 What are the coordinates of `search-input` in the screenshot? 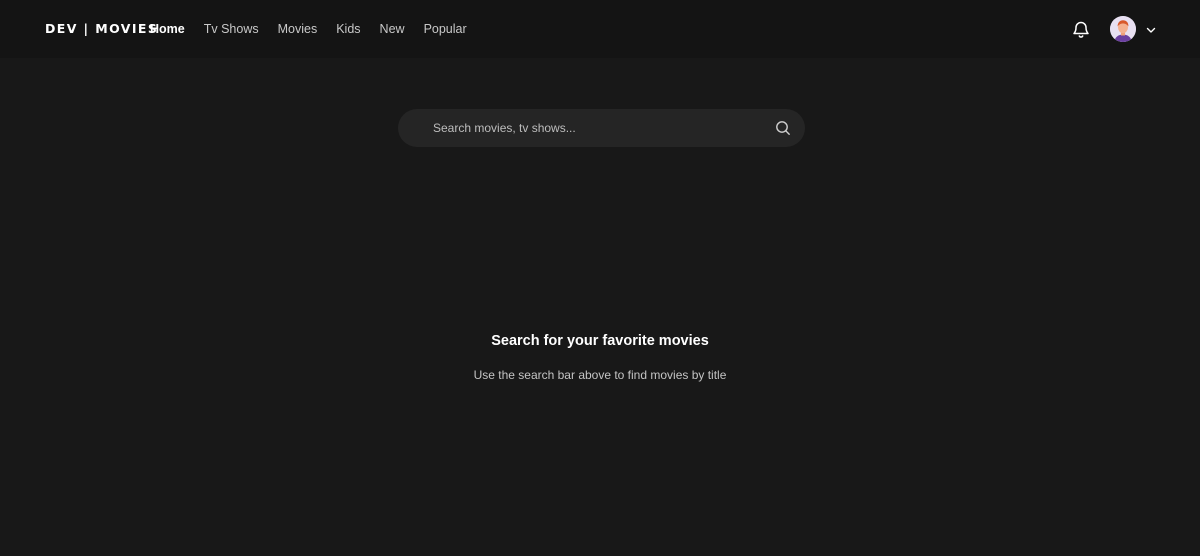 It's located at (598, 128).